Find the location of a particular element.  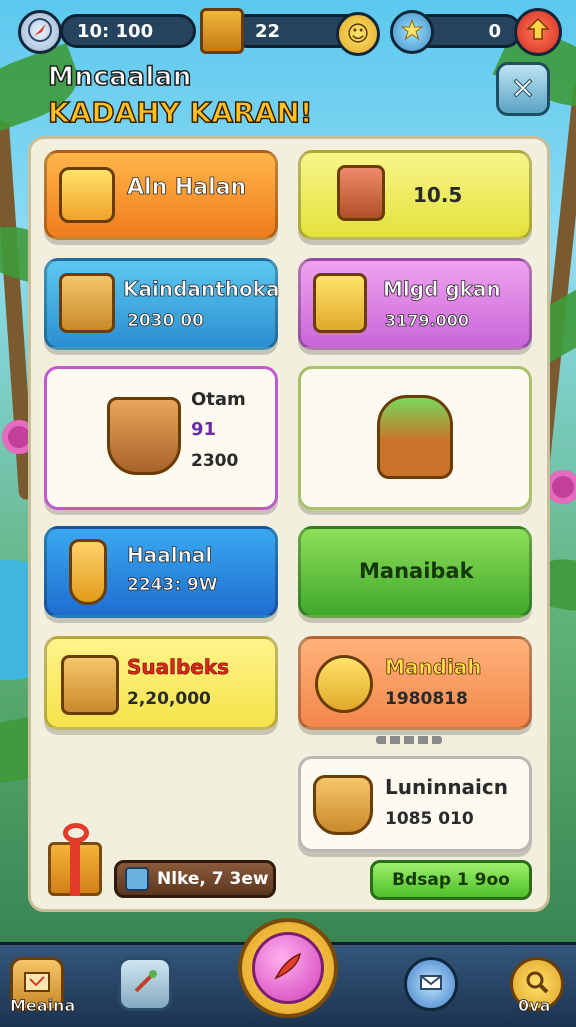

shop-card-0: Aln Halan is located at coordinates (161, 195).